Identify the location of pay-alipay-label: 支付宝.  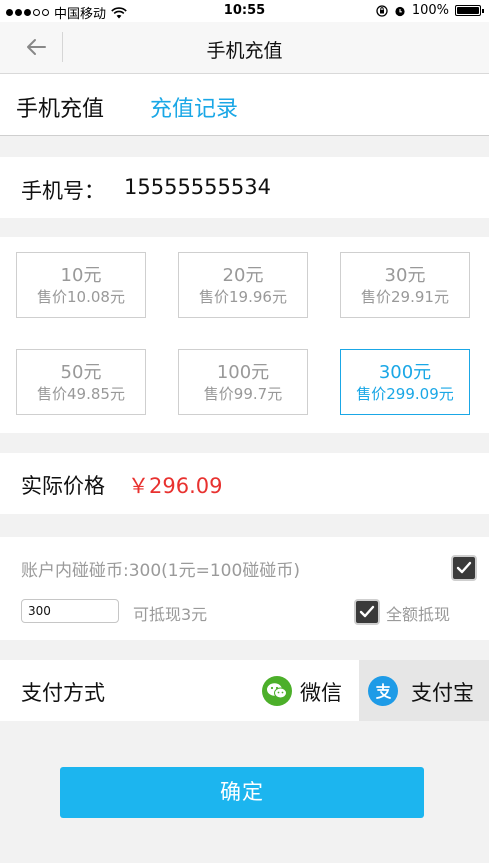
(442, 693).